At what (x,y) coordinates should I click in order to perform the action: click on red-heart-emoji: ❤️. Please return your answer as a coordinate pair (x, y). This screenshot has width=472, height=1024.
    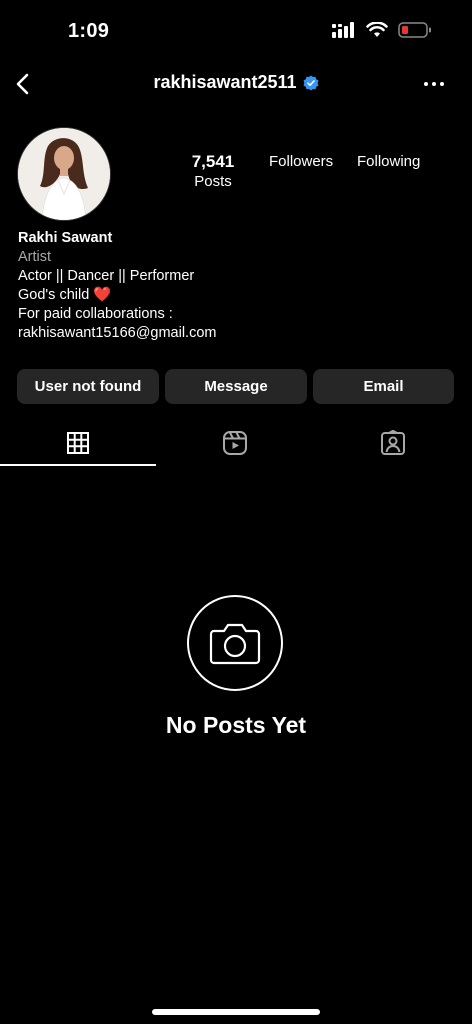
    Looking at the image, I should click on (102, 295).